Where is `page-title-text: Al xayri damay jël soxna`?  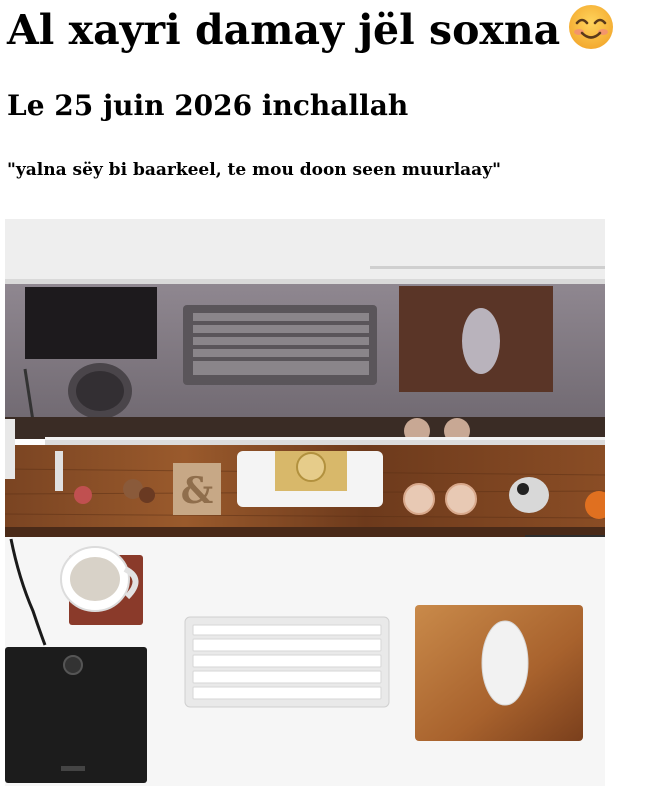
page-title-text: Al xayri damay jël soxna is located at coordinates (284, 30).